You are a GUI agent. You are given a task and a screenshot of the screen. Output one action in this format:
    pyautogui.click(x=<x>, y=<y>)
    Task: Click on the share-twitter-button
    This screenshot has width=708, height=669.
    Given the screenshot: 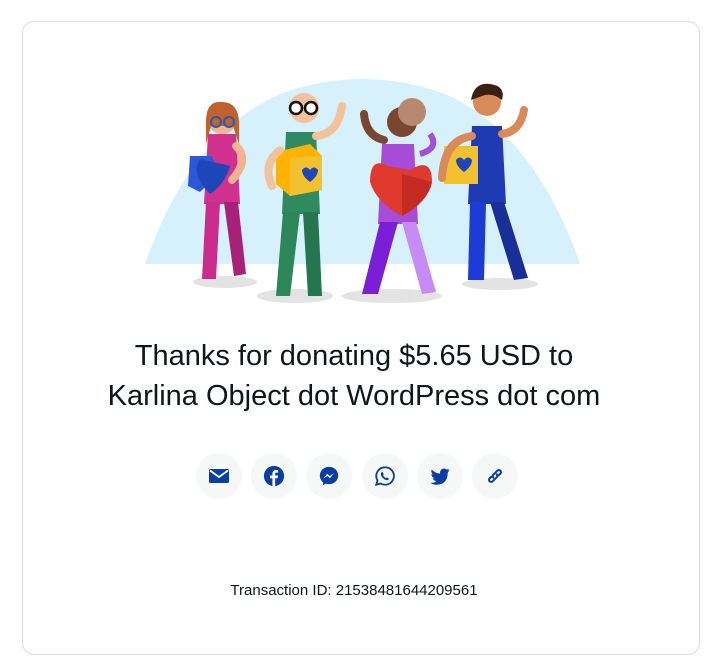 What is the action you would take?
    pyautogui.click(x=439, y=476)
    